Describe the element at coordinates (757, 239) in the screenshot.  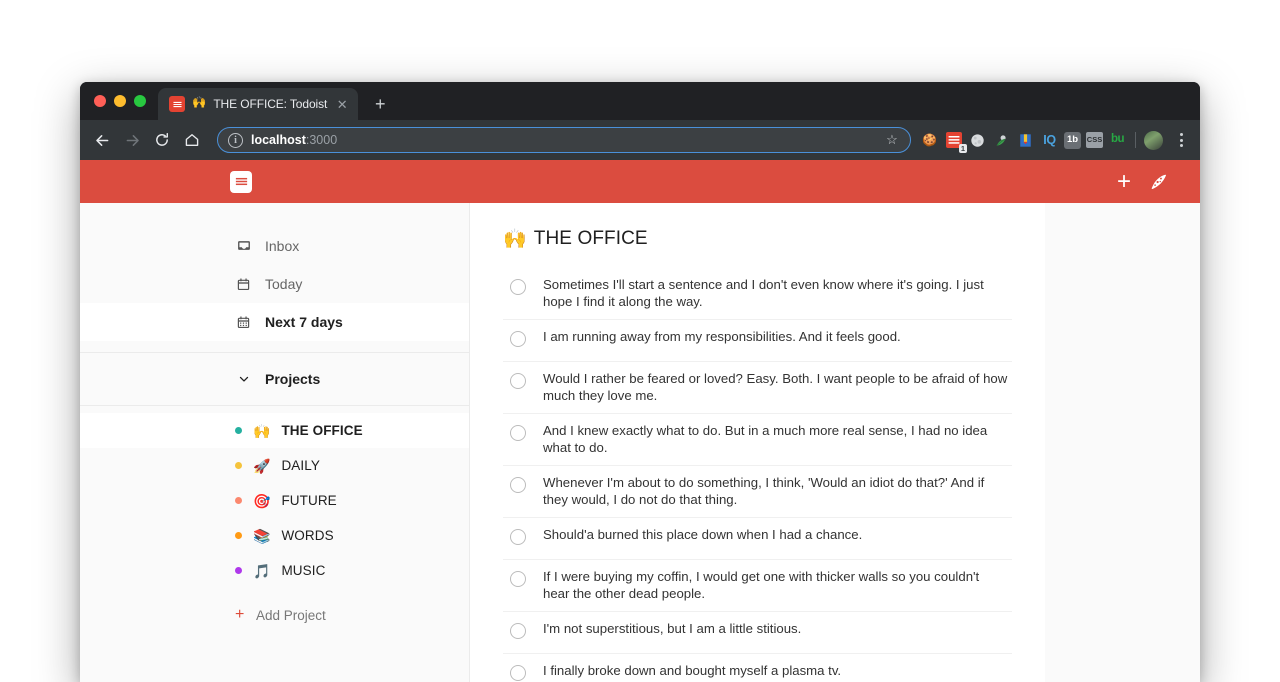
I see `page-title: 🙌 THE OFFICE` at that location.